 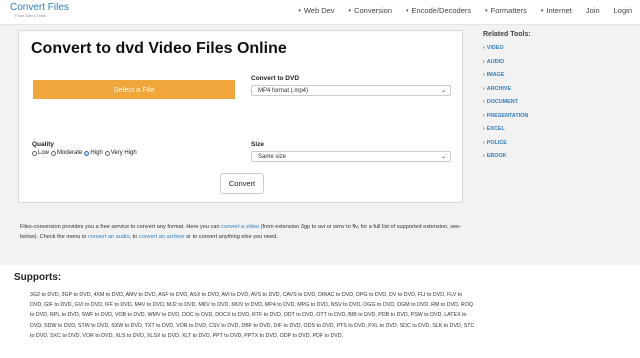 What do you see at coordinates (123, 153) in the screenshot?
I see `radio-label: Very High` at bounding box center [123, 153].